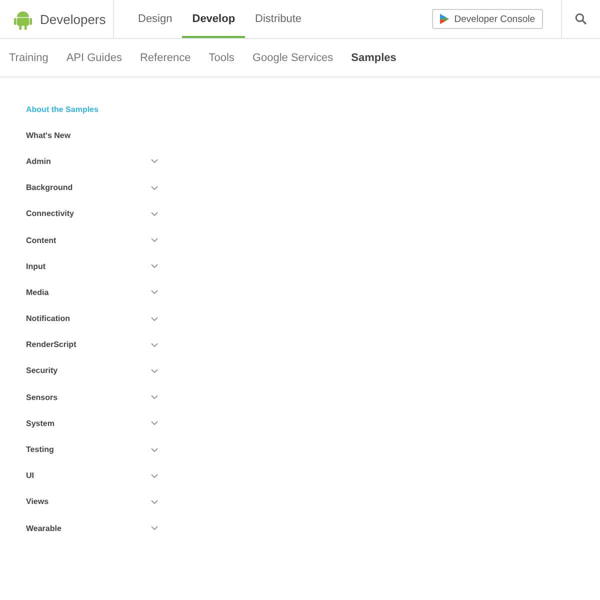 This screenshot has height=600, width=600. Describe the element at coordinates (28, 58) in the screenshot. I see `sub-nav-tab: Training` at that location.